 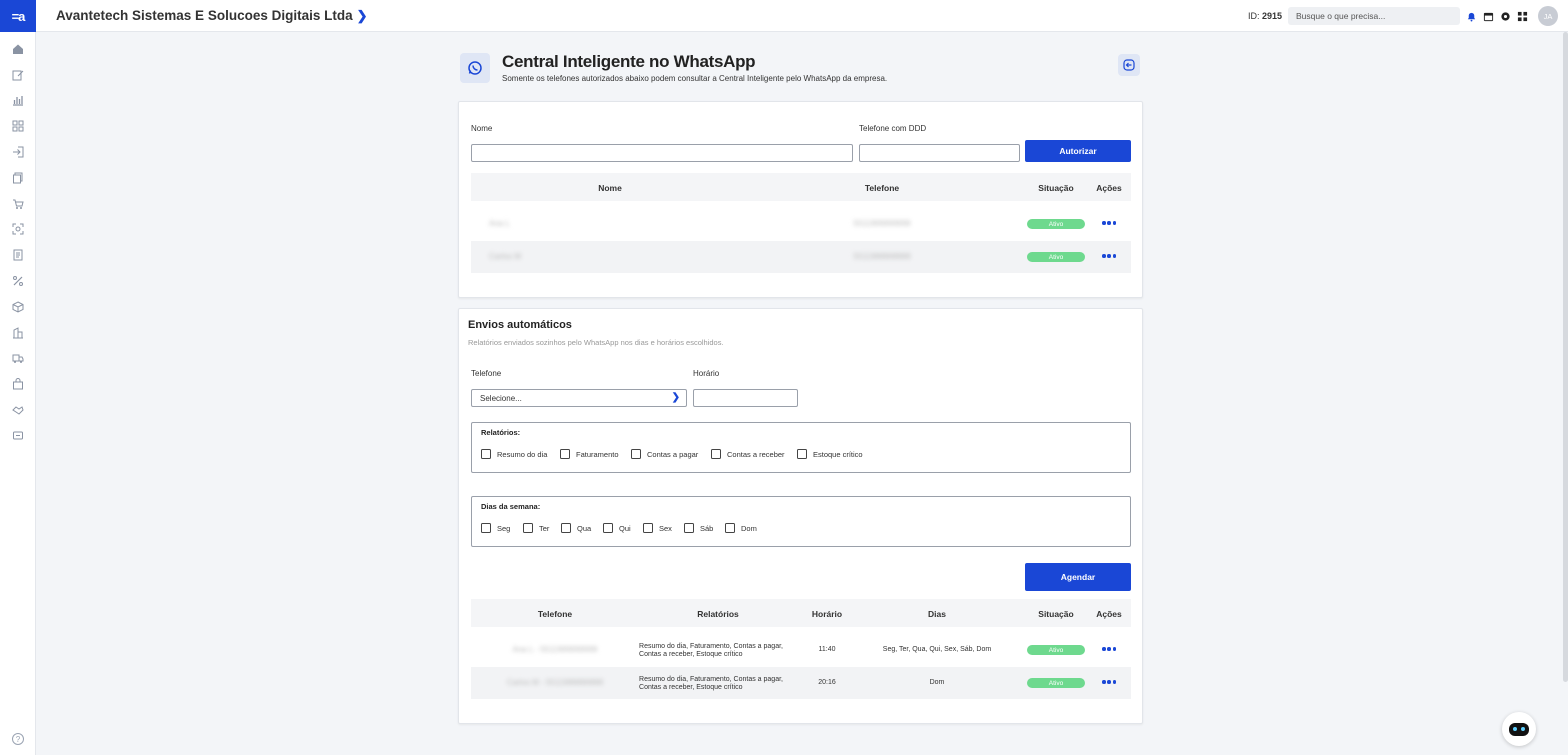 I want to click on col-relatorios: Relatórios, so click(x=718, y=614).